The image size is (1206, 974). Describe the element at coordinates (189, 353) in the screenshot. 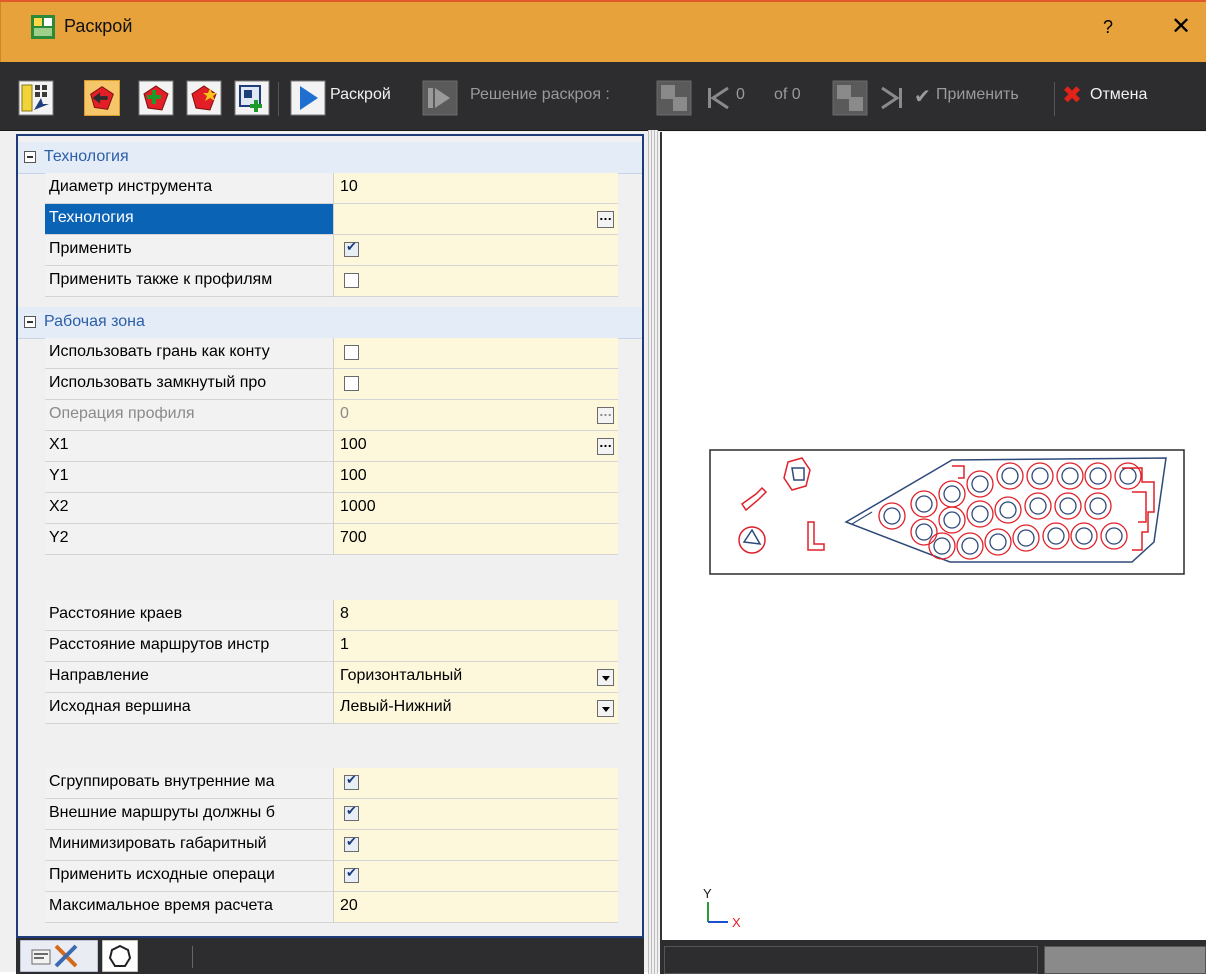

I see `property-label: Использовать грань как конту` at that location.